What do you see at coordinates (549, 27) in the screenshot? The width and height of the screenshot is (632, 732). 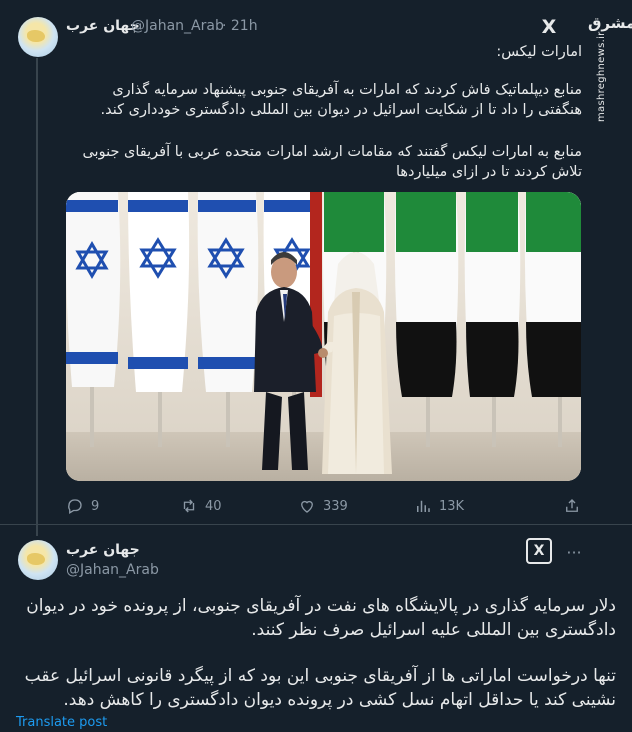 I see `x-logo-icon: X` at bounding box center [549, 27].